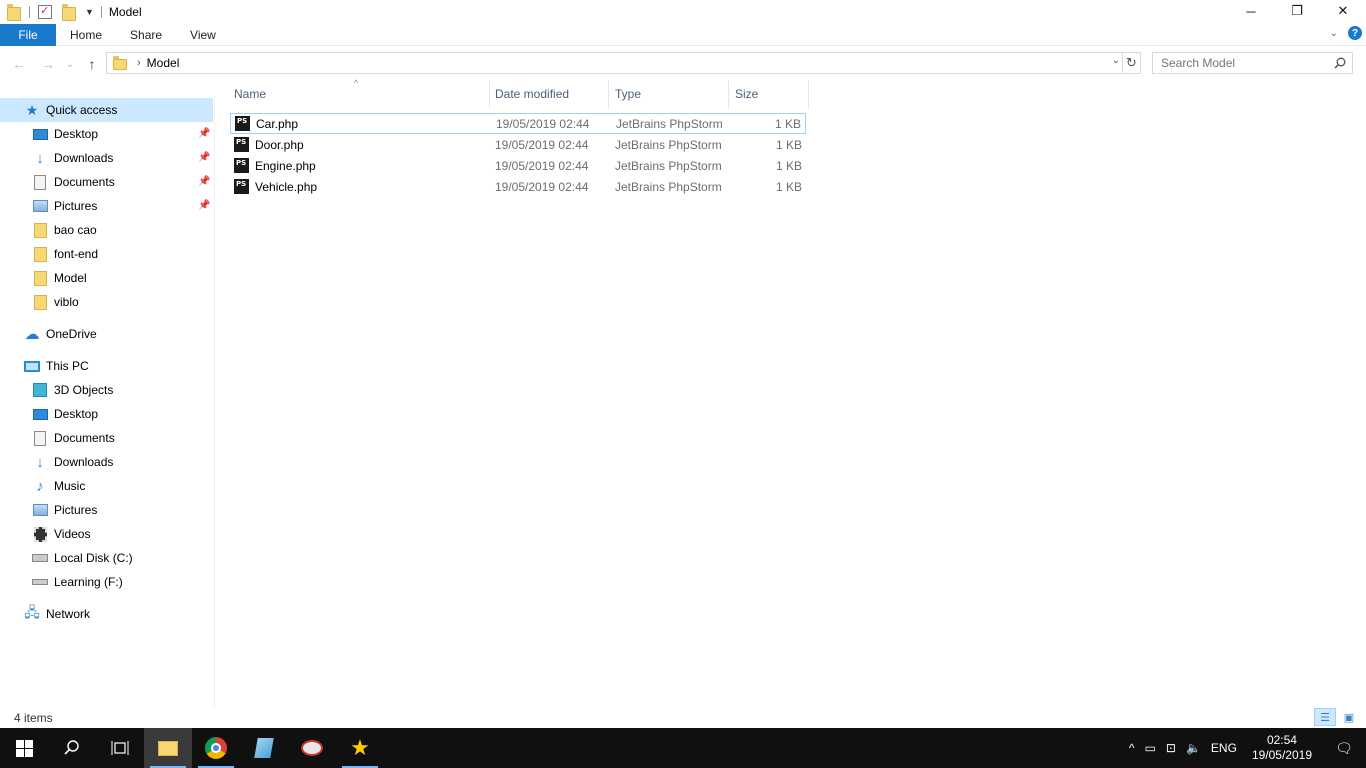 Image resolution: width=1366 pixels, height=768 pixels. I want to click on address-bar: › Model ⌄, so click(614, 63).